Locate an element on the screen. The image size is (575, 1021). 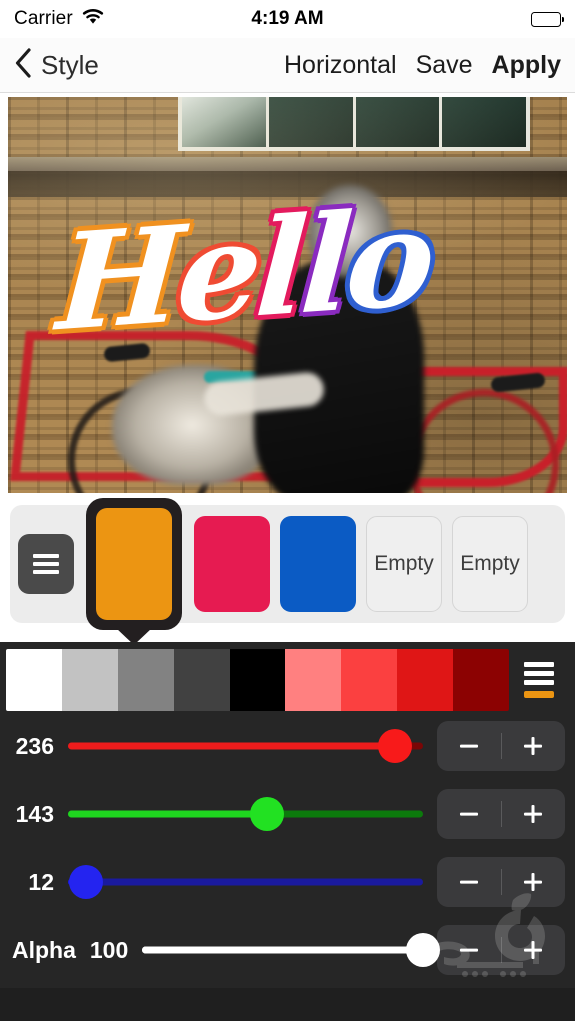
alpha-slider-track is located at coordinates (282, 950).